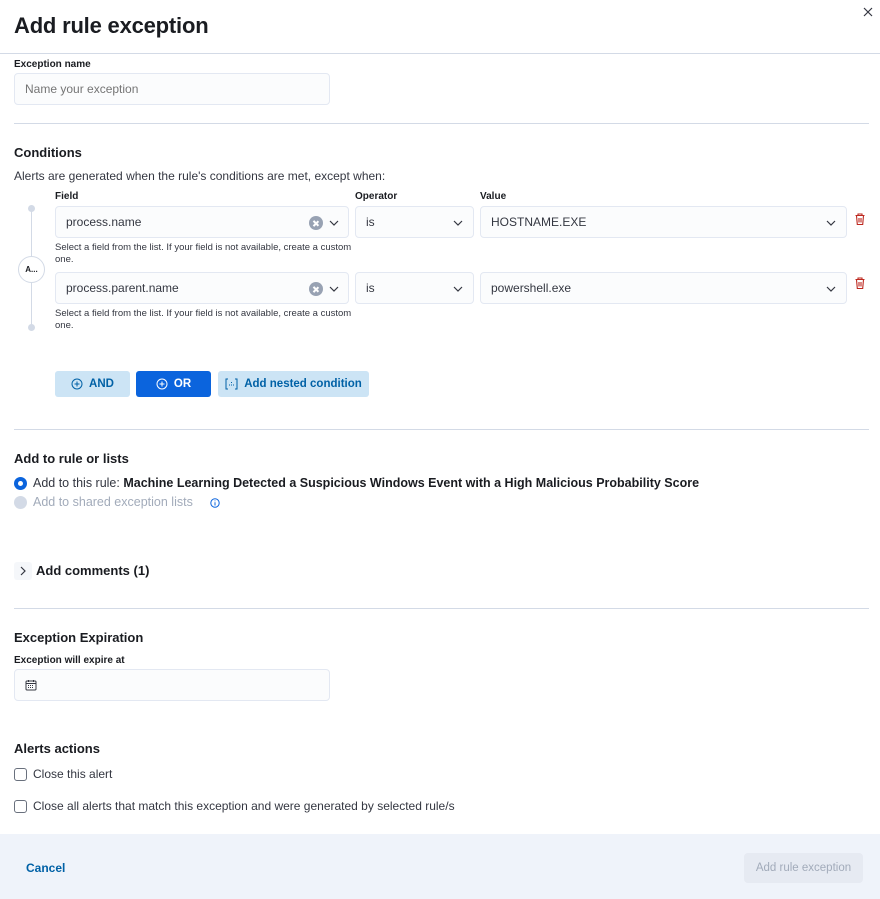 The image size is (880, 899). Describe the element at coordinates (376, 196) in the screenshot. I see `operator-column-label: Operator` at that location.